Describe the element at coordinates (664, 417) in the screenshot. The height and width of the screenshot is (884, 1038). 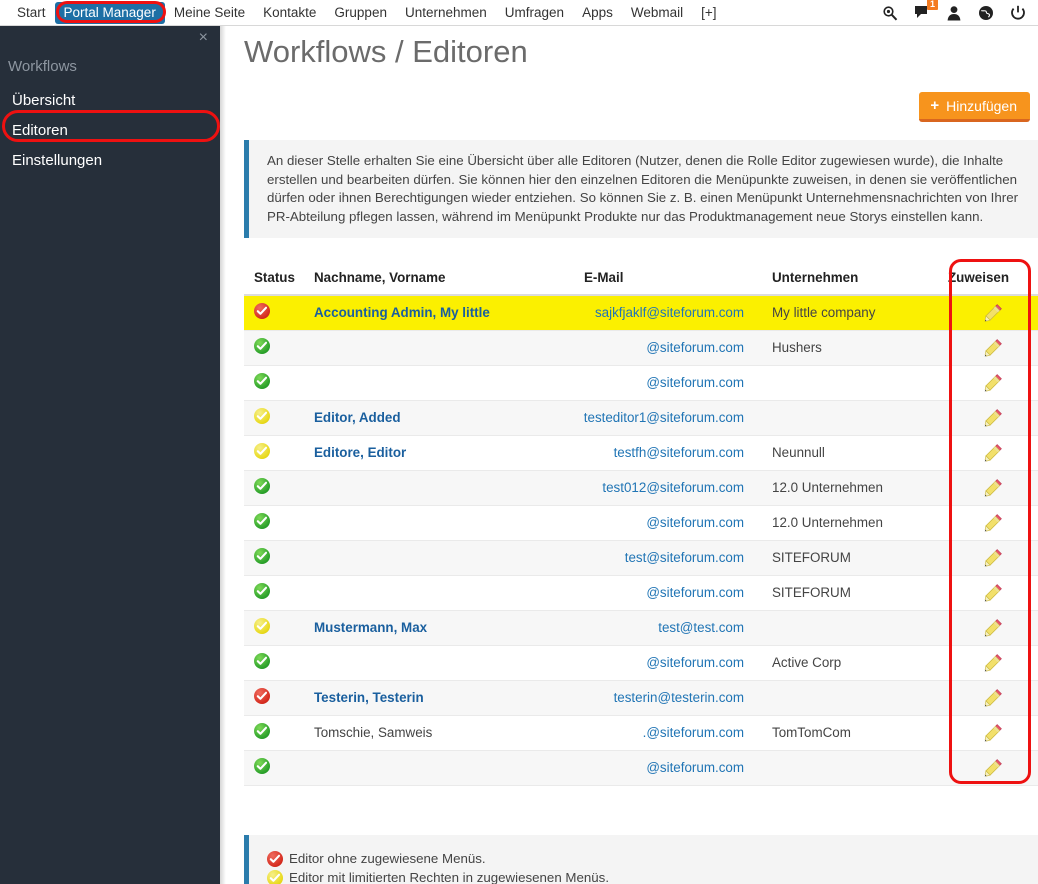
I see `email-link: testeditor1@siteforum.com` at that location.